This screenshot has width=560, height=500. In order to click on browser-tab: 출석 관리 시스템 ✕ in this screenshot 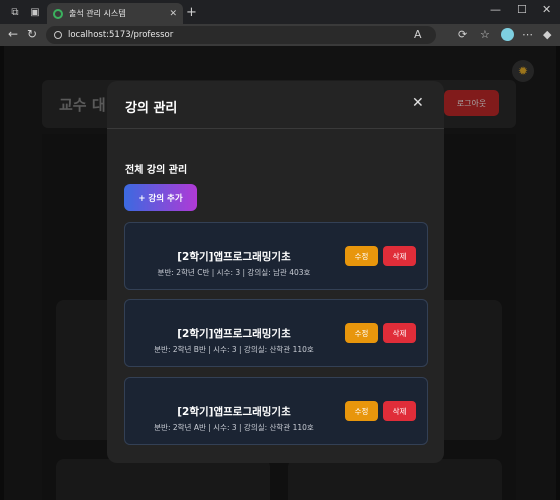, I will do `click(115, 13)`.